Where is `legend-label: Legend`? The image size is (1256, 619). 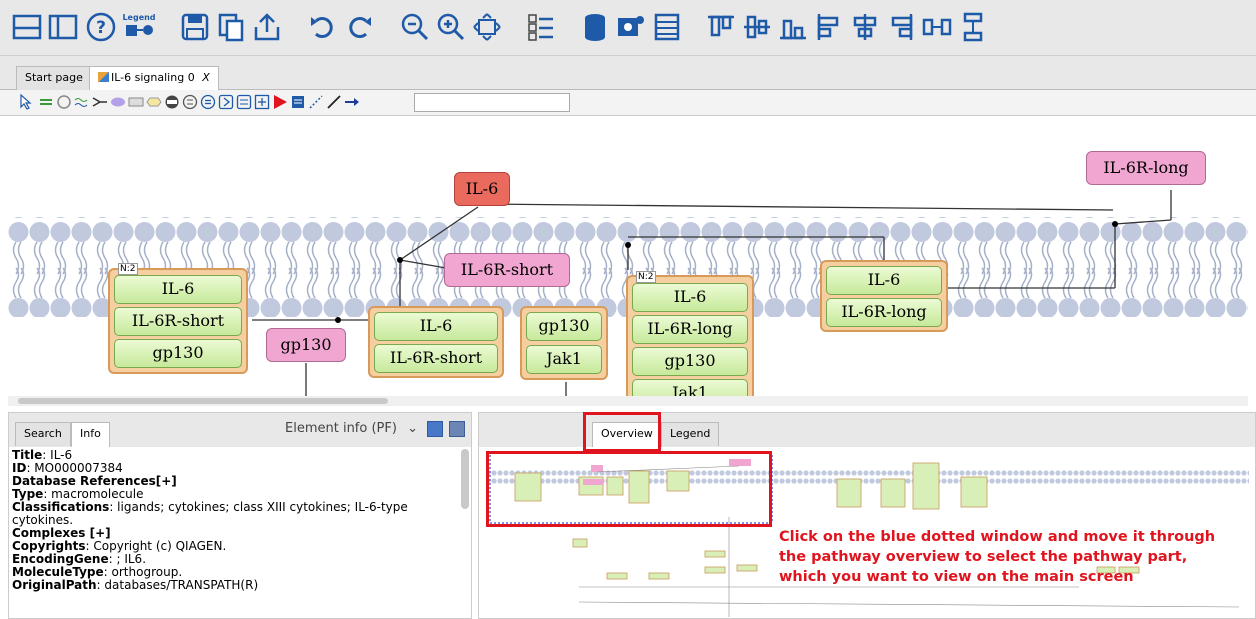 legend-label: Legend is located at coordinates (139, 17).